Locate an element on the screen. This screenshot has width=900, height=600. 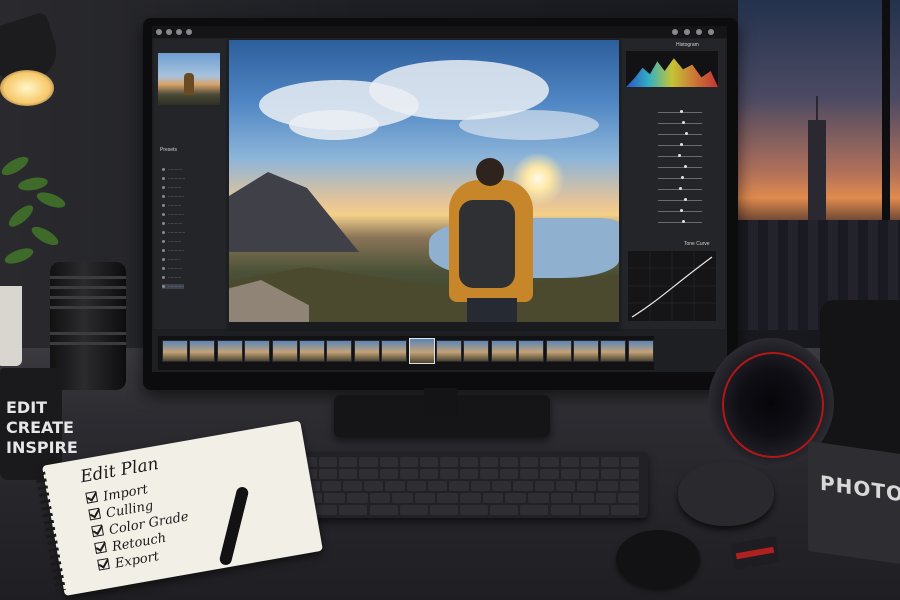
right-panel: Histogram Tone Curve is located at coordinates (673, 184).